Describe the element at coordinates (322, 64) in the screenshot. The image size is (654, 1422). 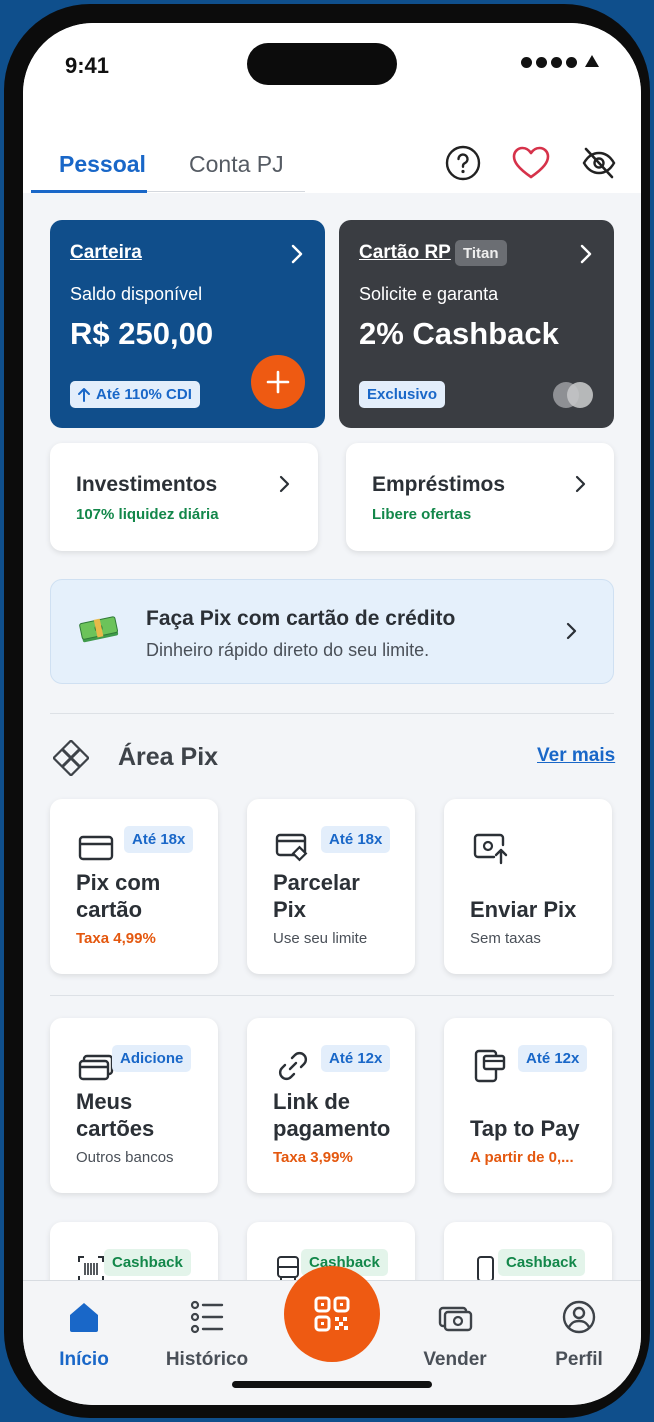
I see `dynamic-island` at that location.